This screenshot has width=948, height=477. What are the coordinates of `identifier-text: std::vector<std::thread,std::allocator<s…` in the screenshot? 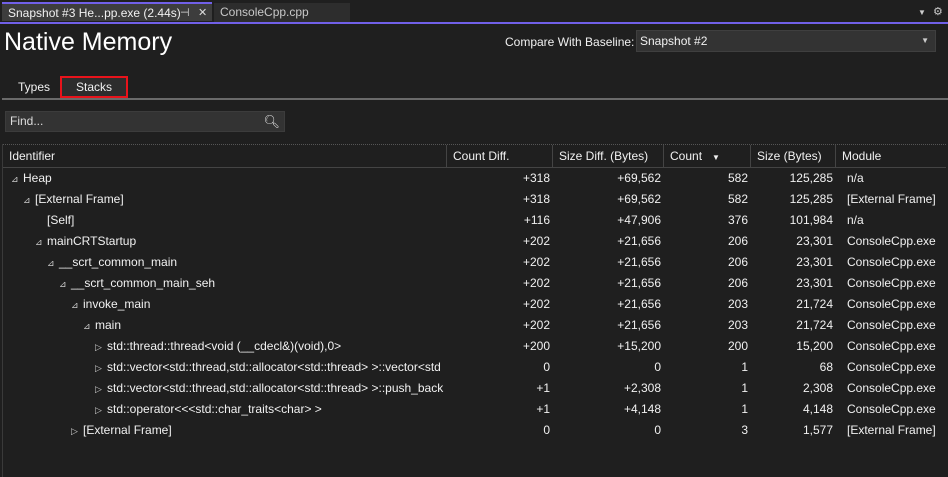 It's located at (275, 388).